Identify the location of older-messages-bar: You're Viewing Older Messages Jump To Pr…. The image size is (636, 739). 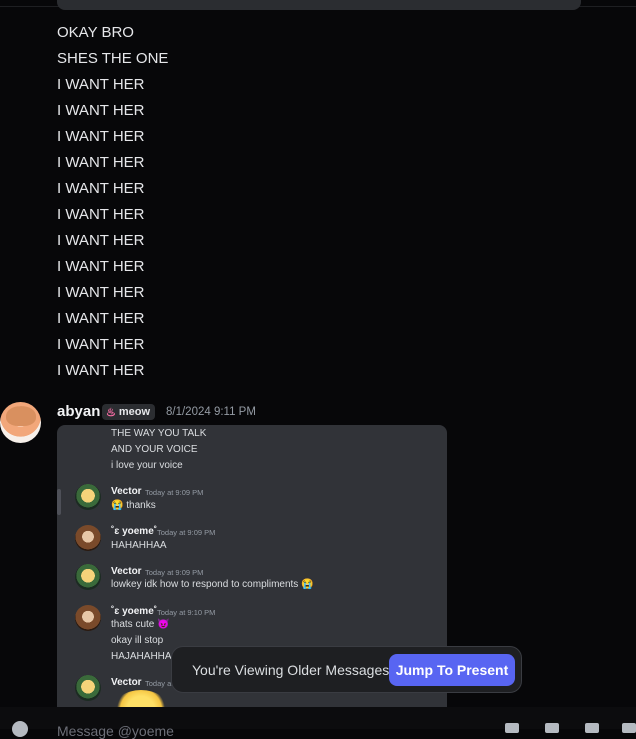
(346, 669).